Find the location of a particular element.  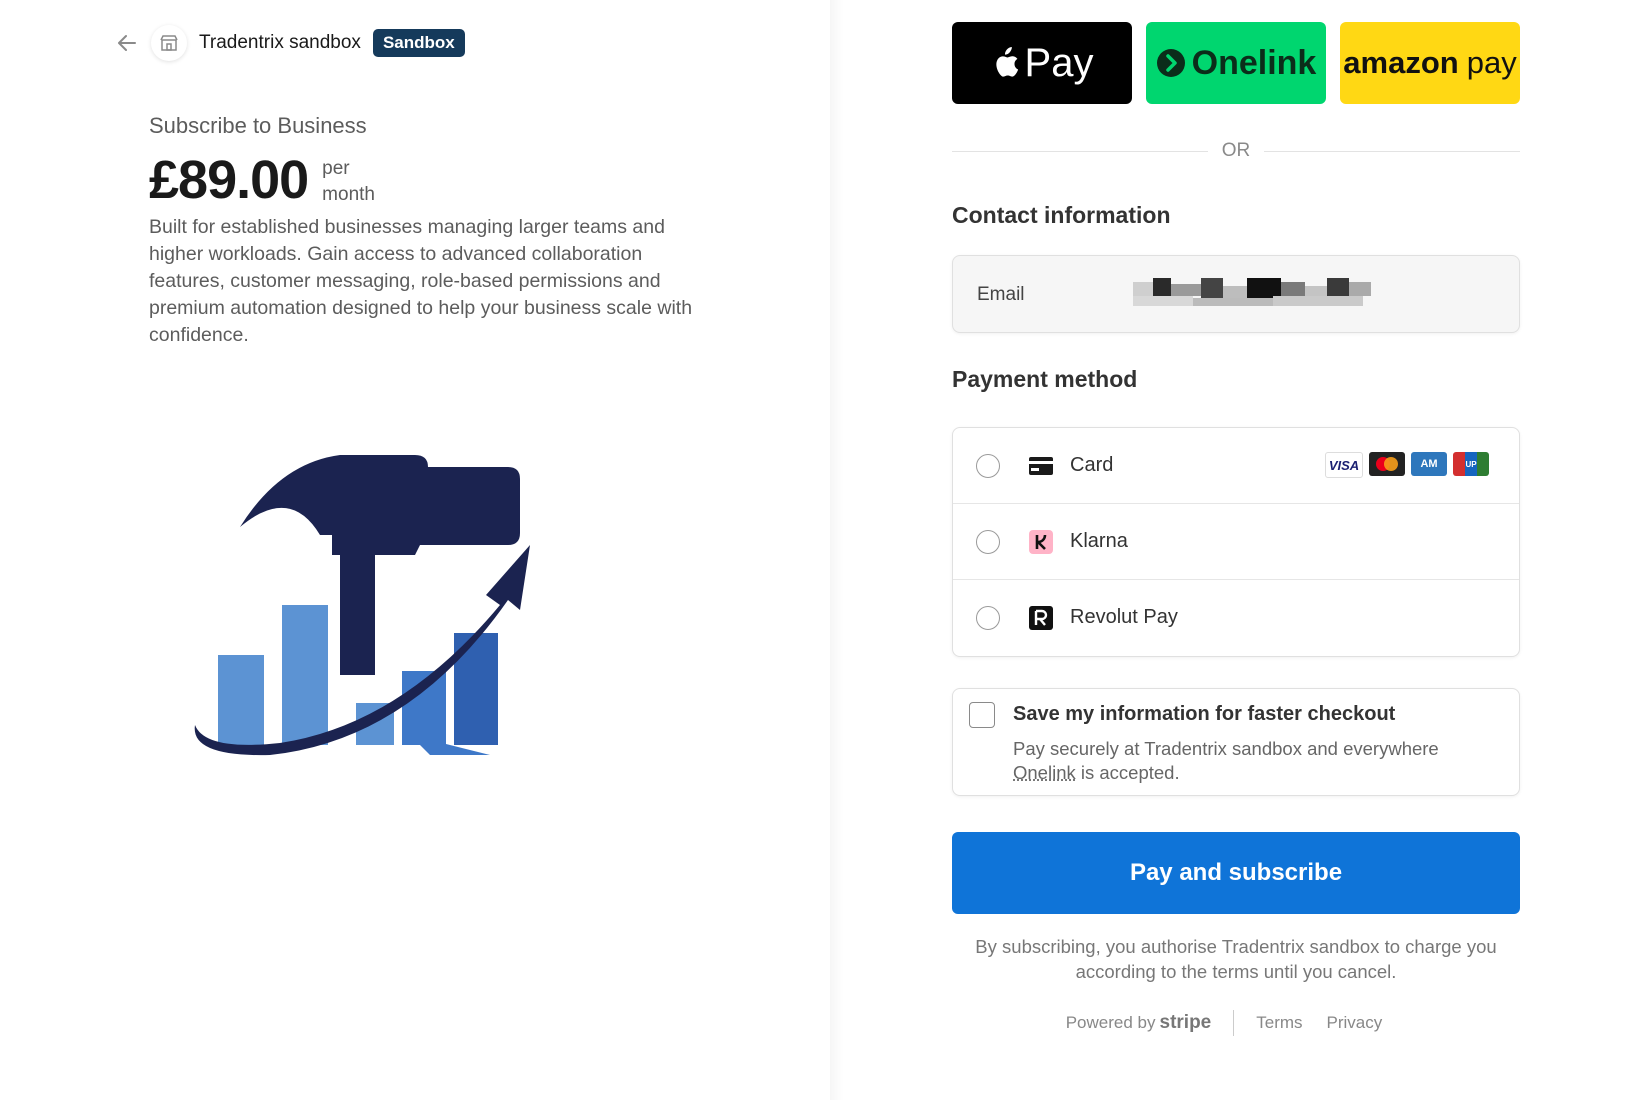

payment-method-list: Card VISA AM UP Klarna Revolut Pay is located at coordinates (1236, 542).